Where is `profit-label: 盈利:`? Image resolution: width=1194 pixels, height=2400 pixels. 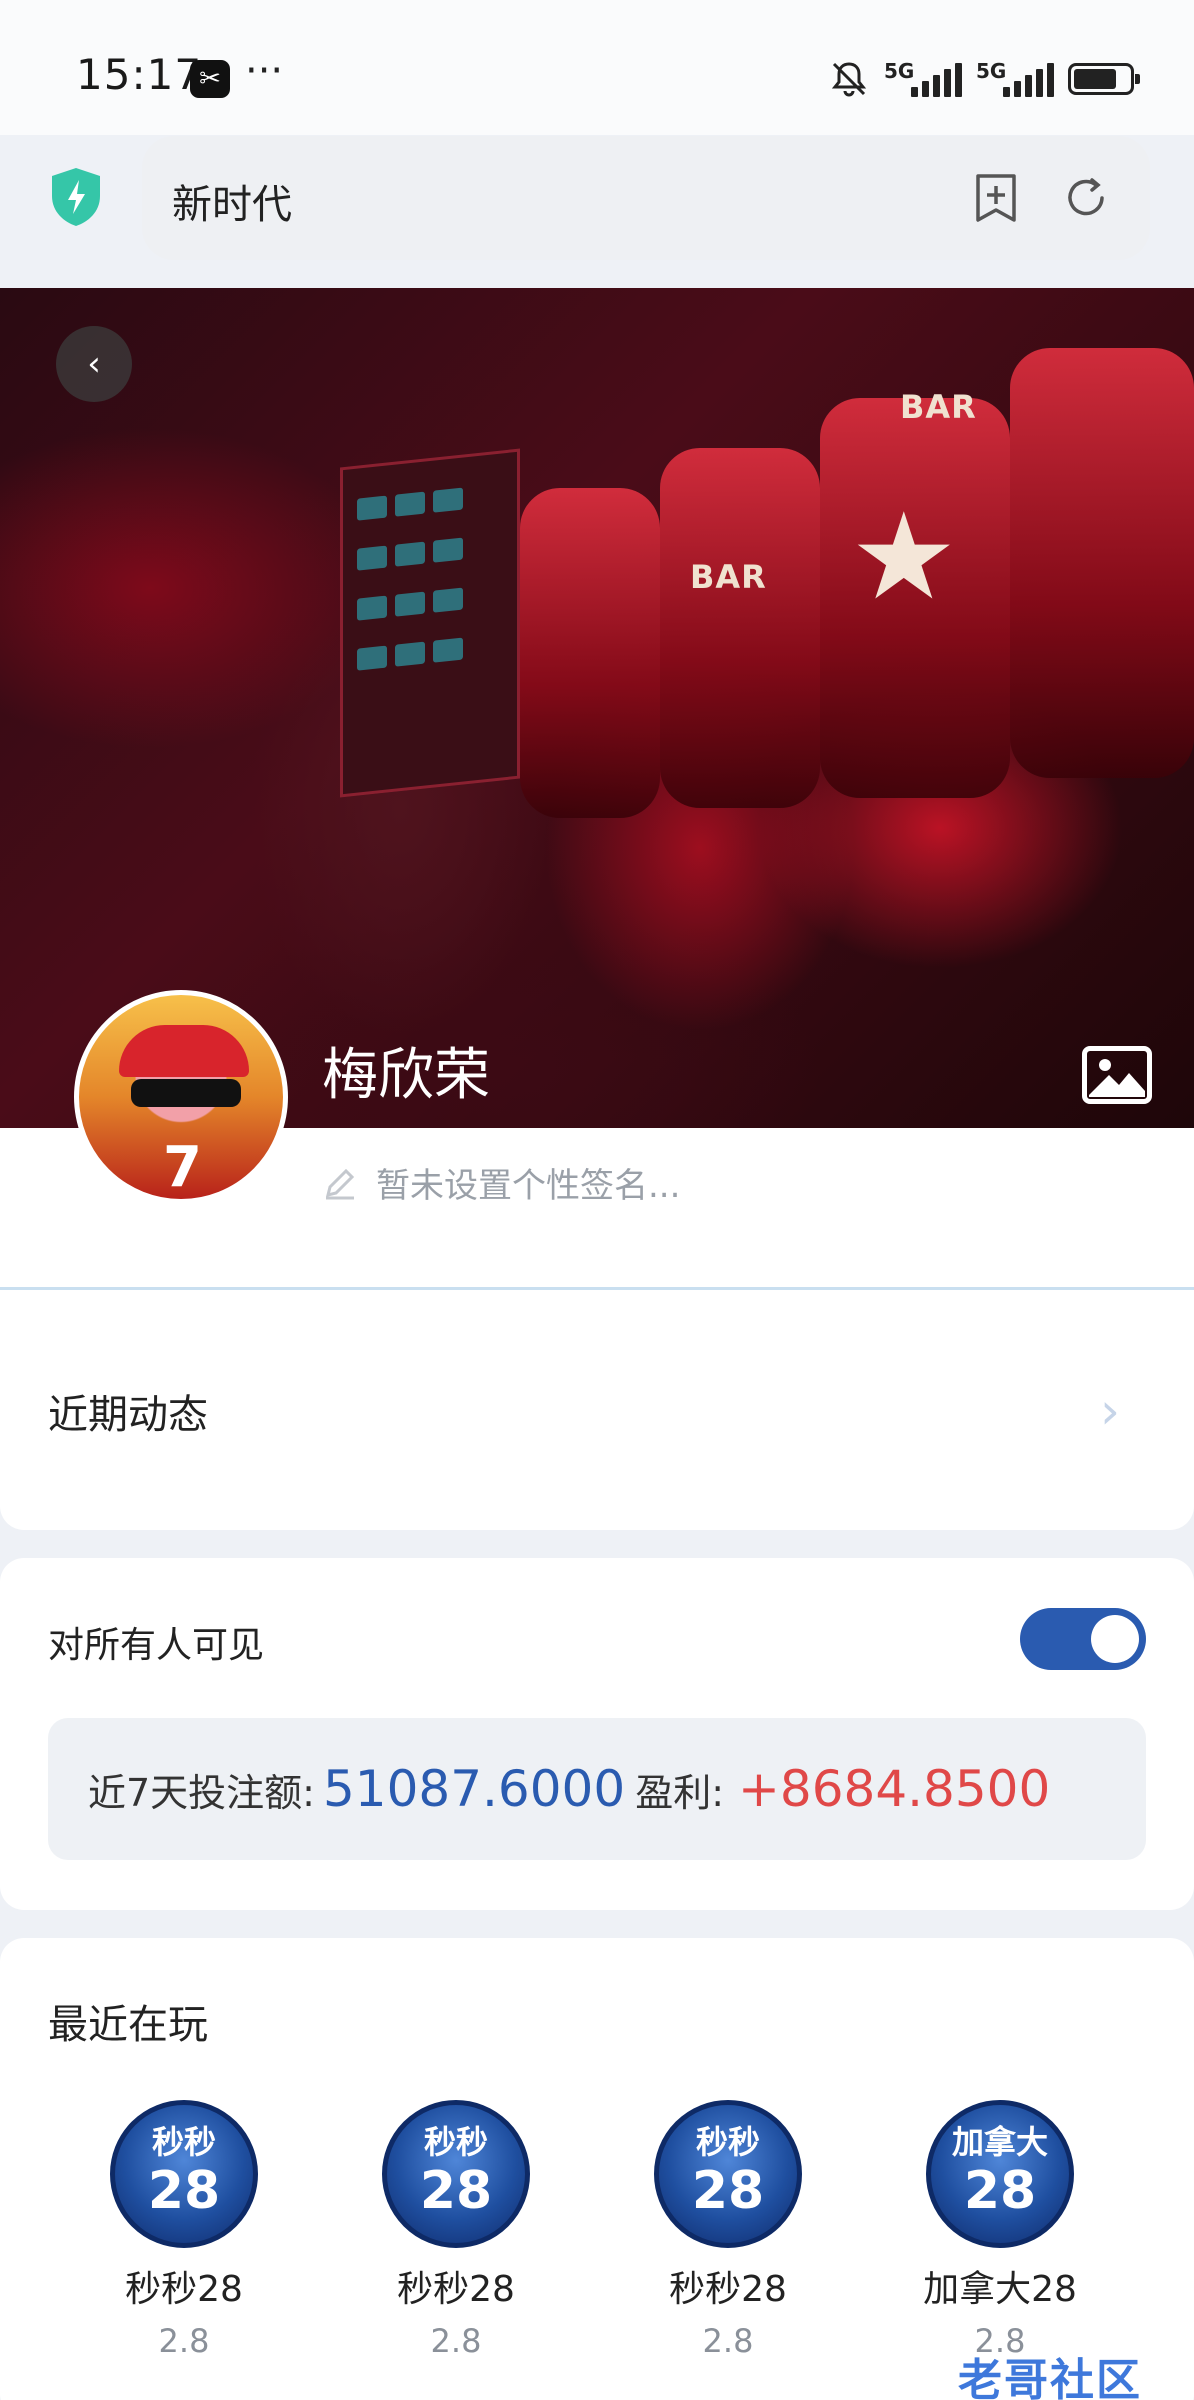
profit-label: 盈利: is located at coordinates (679, 1792).